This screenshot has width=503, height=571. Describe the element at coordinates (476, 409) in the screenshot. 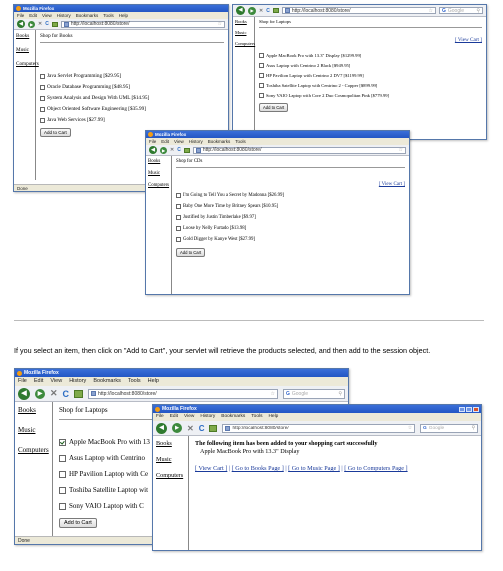

I see `close-icon` at that location.